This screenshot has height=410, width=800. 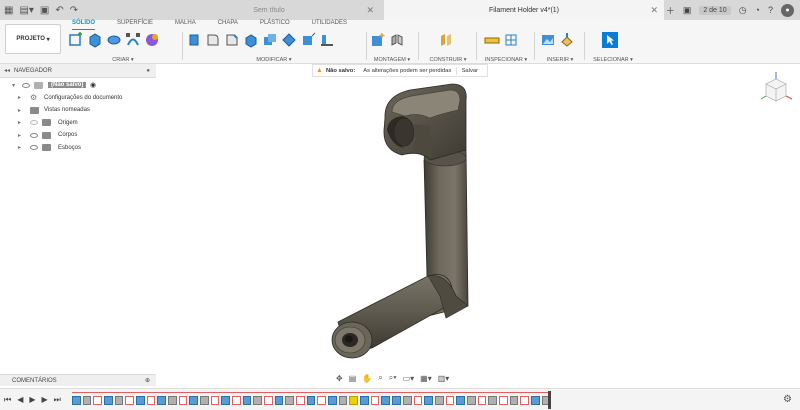 I want to click on insert-mesh-icon, so click(x=567, y=40).